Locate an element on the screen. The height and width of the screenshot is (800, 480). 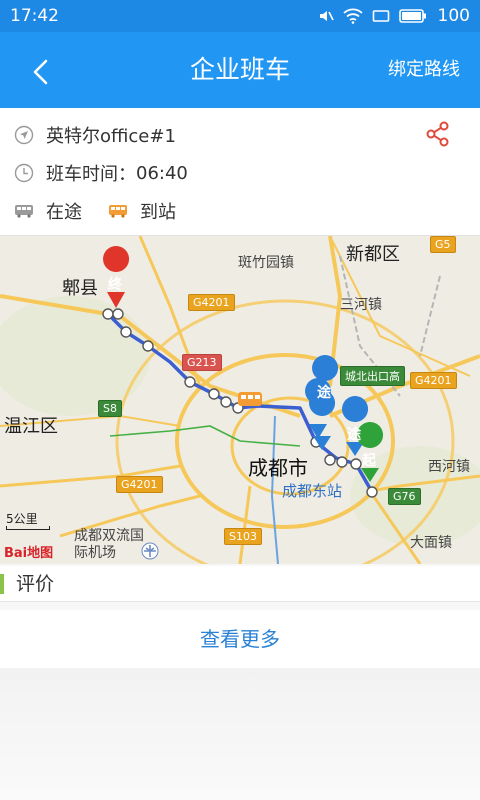
road-badge: G213 is located at coordinates (202, 362).